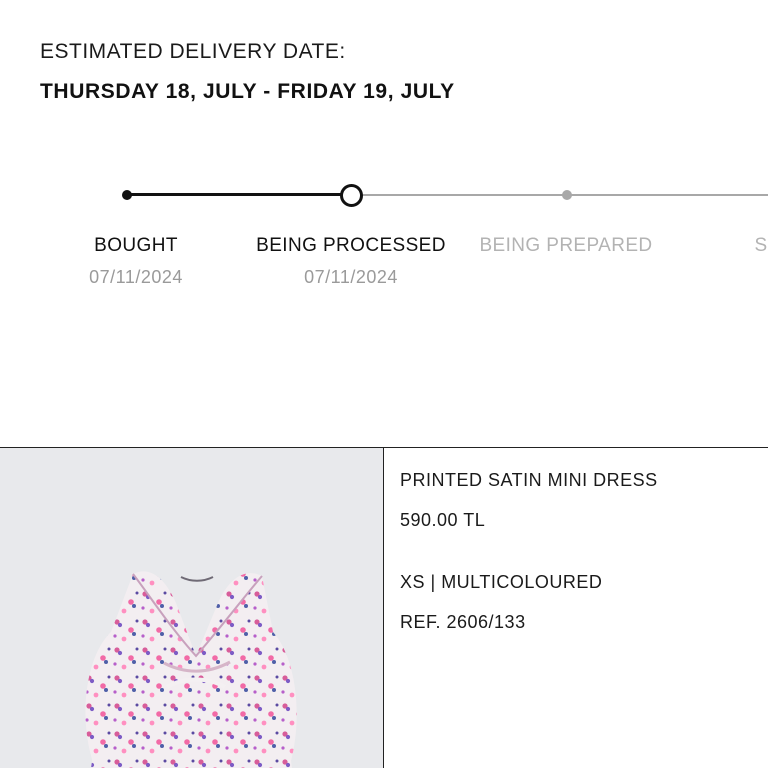 This screenshot has height=768, width=768. What do you see at coordinates (501, 582) in the screenshot?
I see `product-variant: XS | MULTICOLOURED` at bounding box center [501, 582].